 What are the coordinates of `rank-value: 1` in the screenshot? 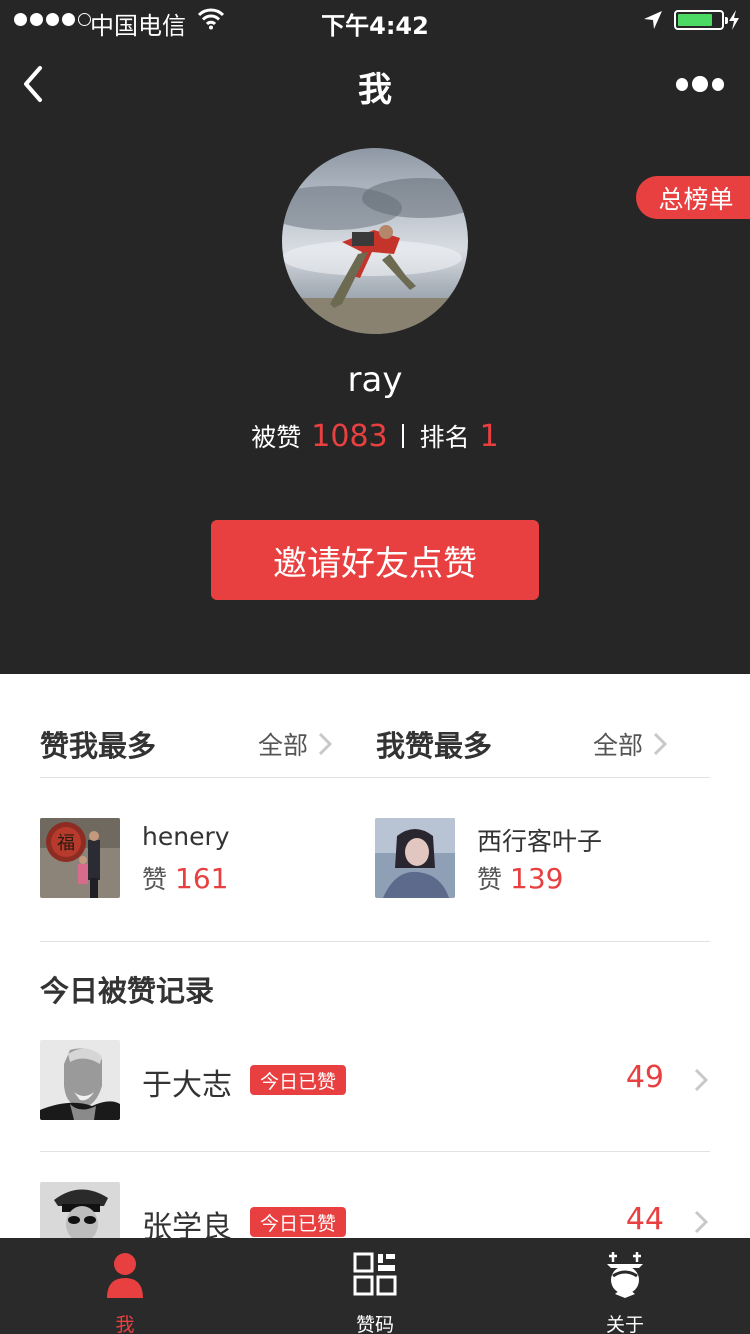 It's located at (489, 436).